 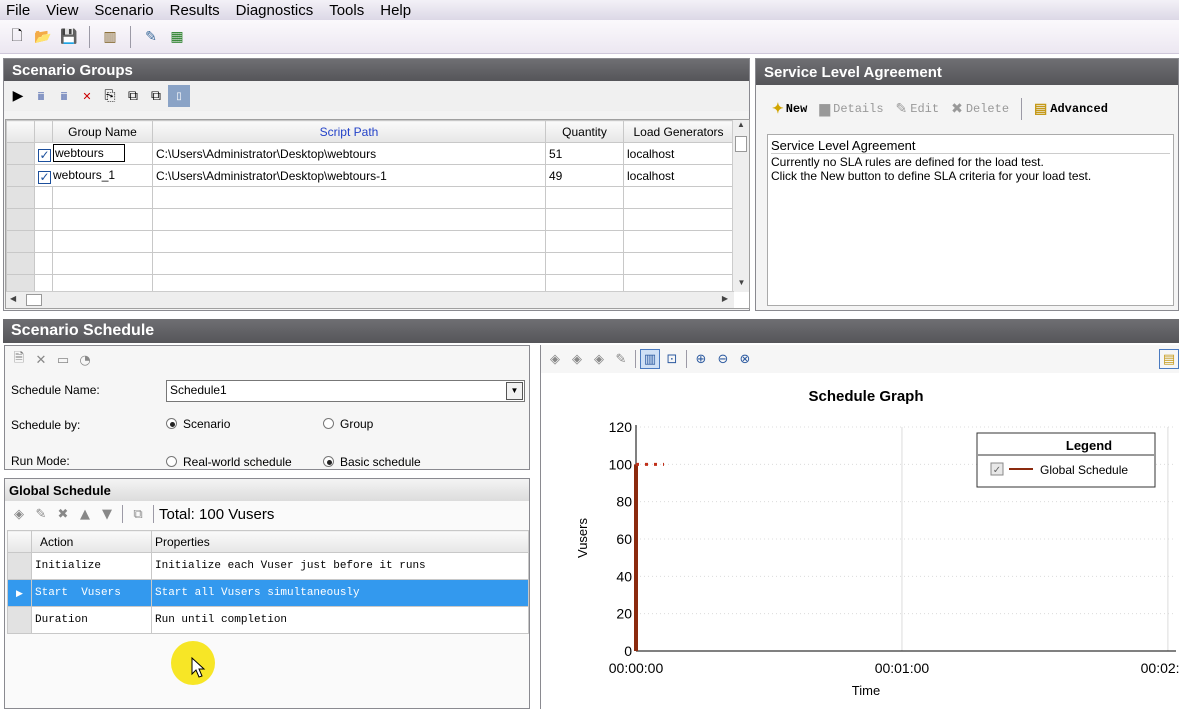 I want to click on group-name-cell: webtours, so click(x=89, y=152).